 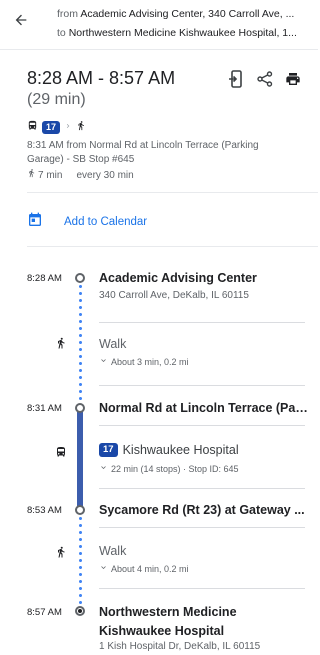 What do you see at coordinates (80, 459) in the screenshot?
I see `transit-route-line` at bounding box center [80, 459].